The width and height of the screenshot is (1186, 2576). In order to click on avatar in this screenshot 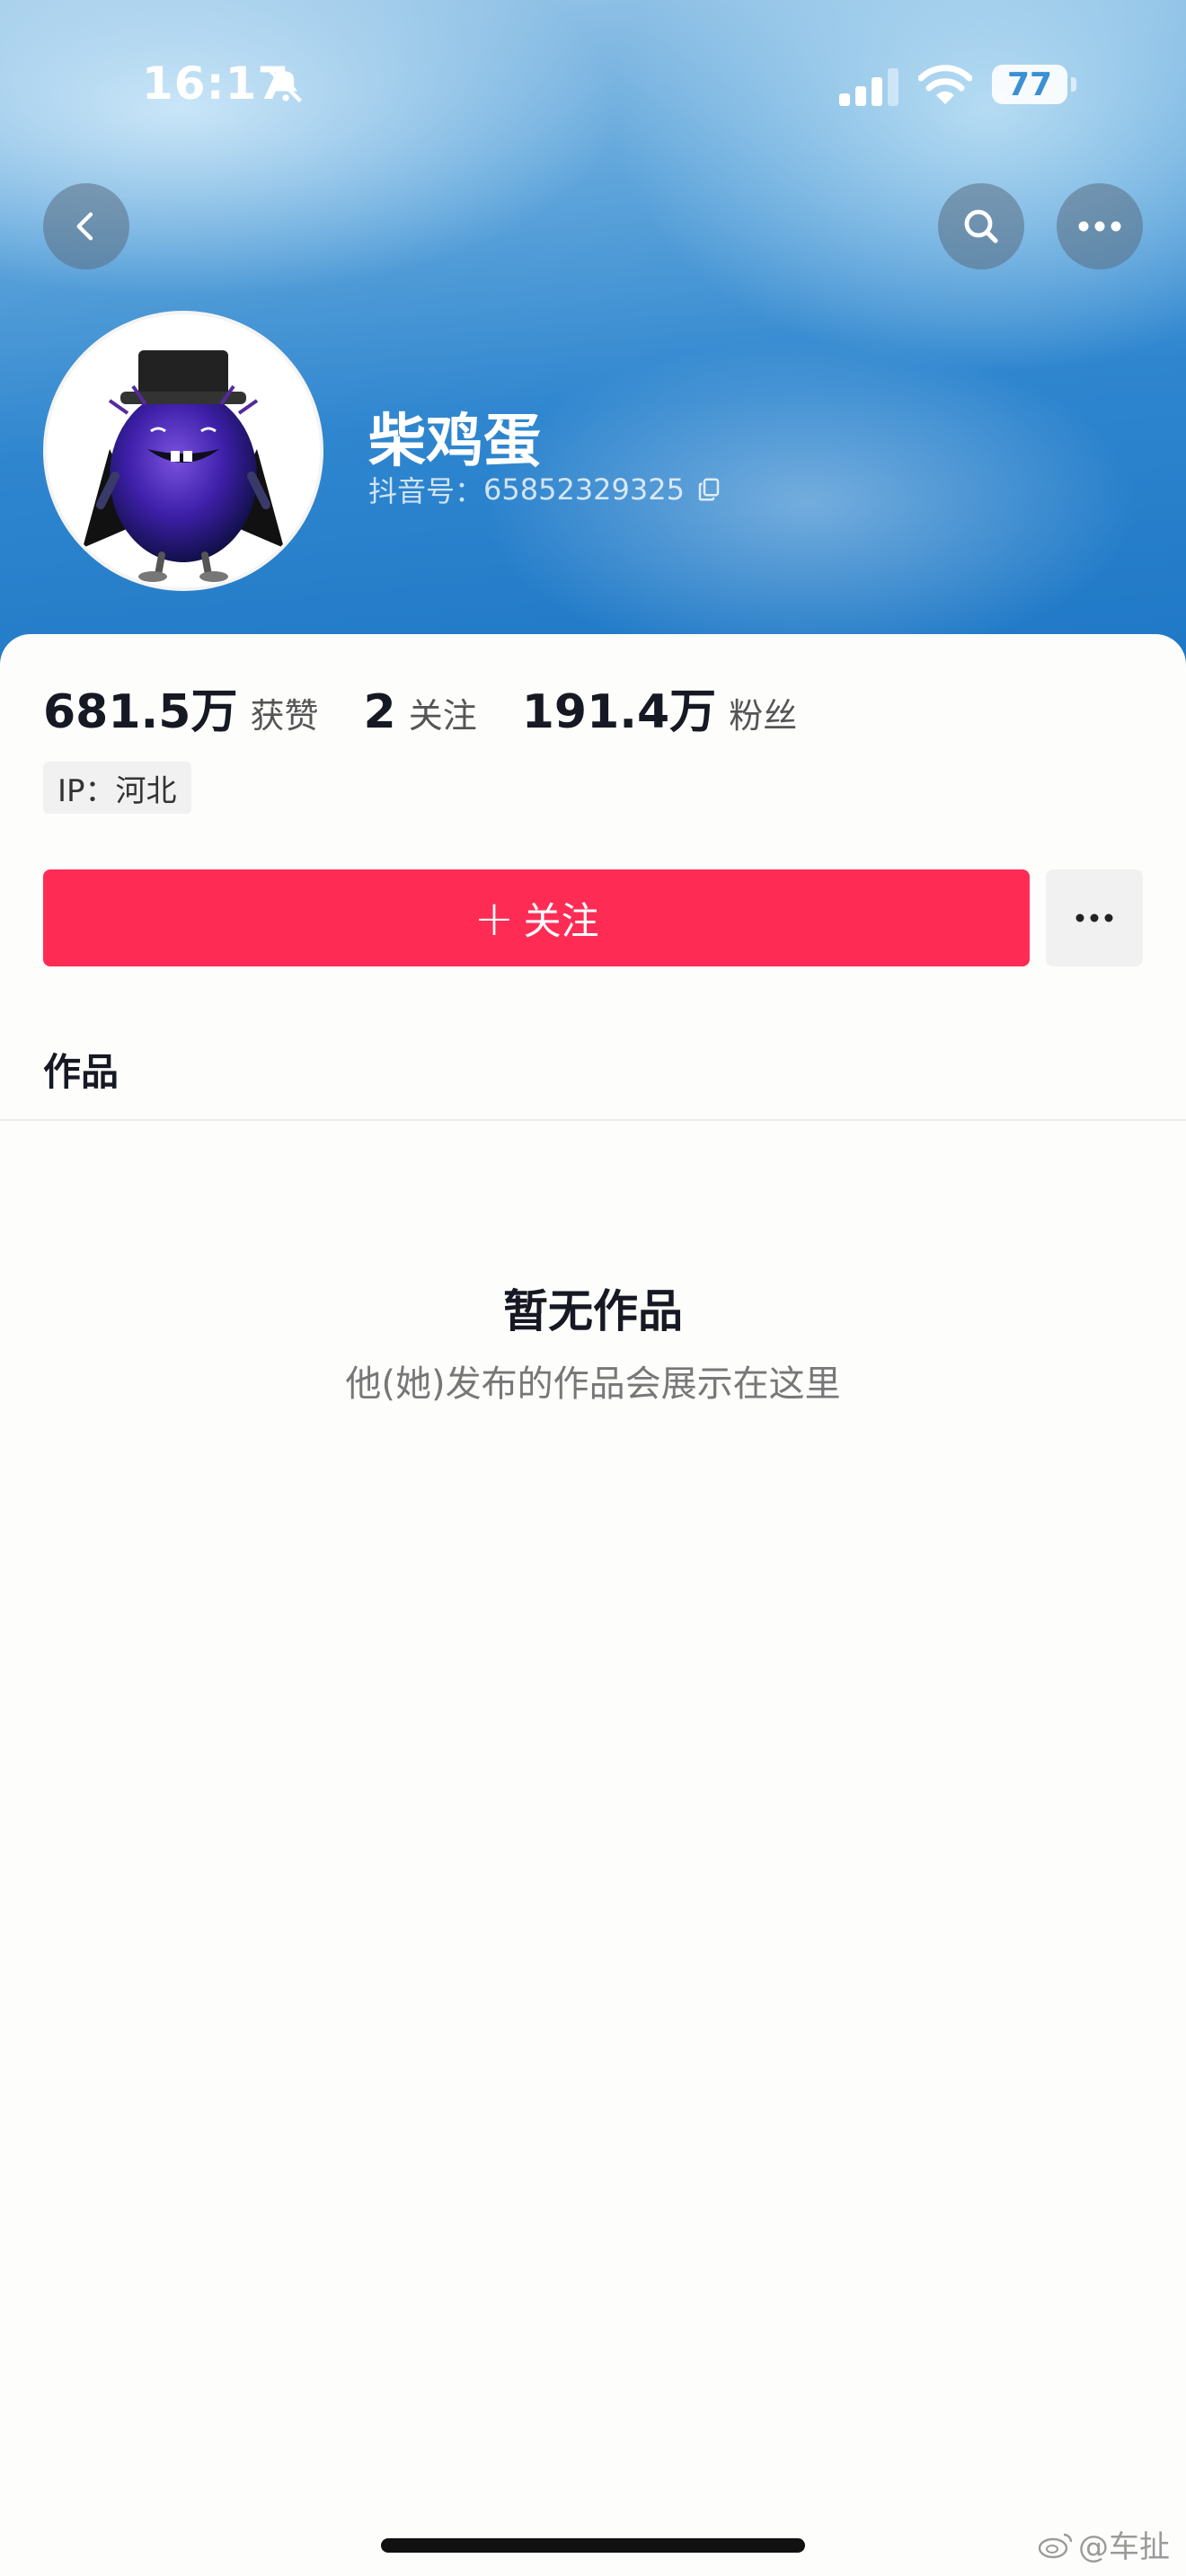, I will do `click(183, 451)`.